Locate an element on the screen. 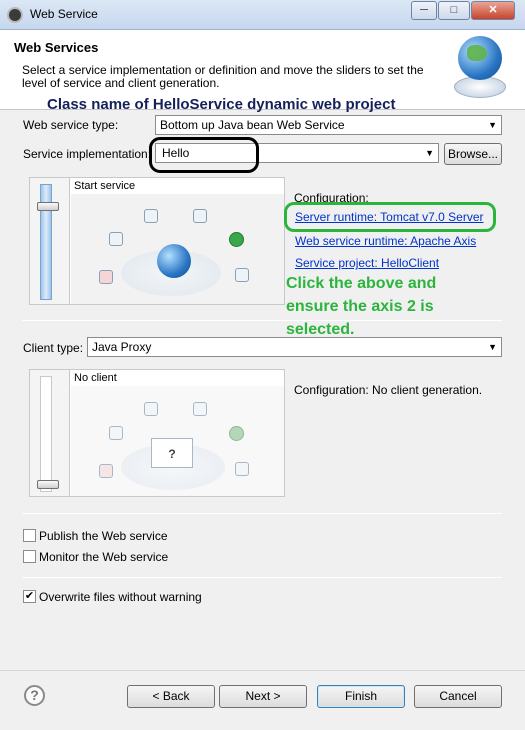 Image resolution: width=525 pixels, height=730 pixels. monitor-checkbox is located at coordinates (29, 556).